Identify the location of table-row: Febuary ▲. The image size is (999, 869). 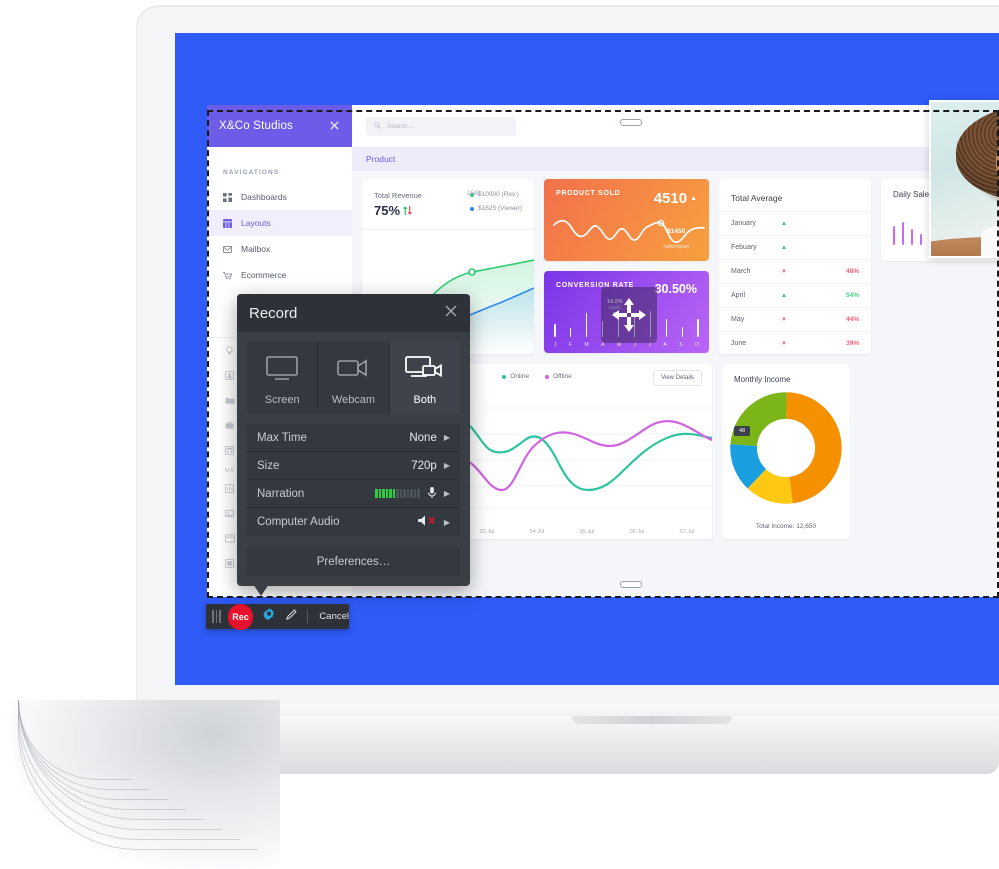
(795, 247).